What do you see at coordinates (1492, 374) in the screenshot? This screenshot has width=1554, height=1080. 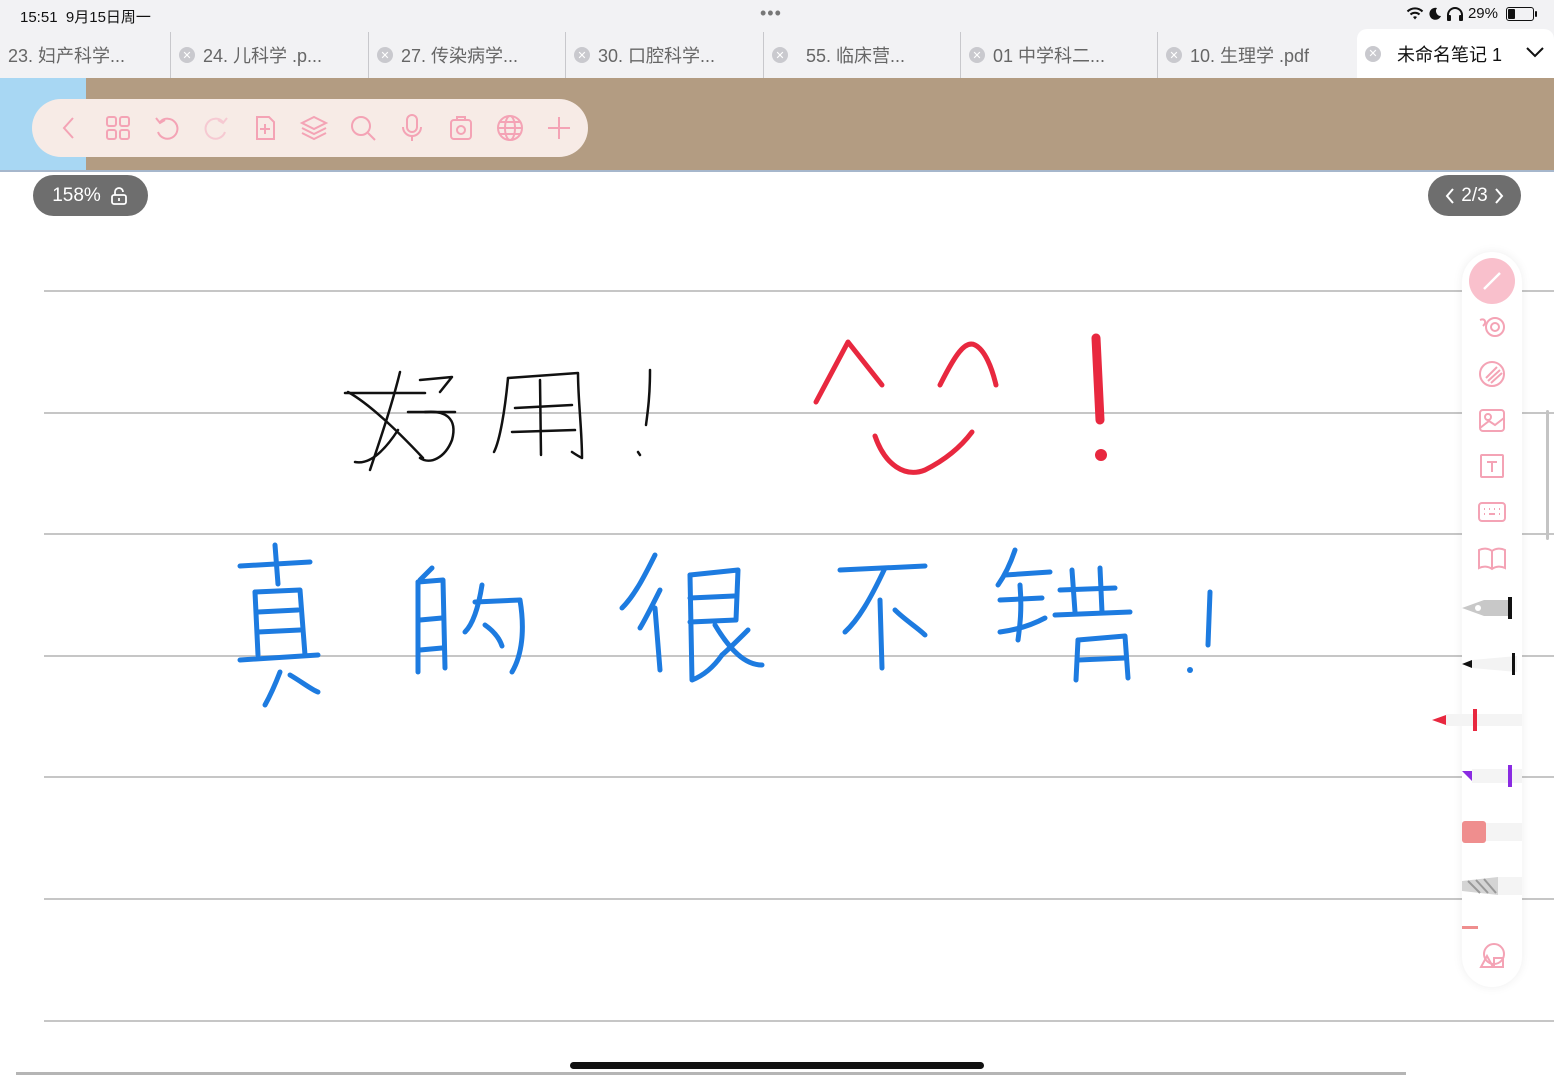 I see `eraser-icon` at bounding box center [1492, 374].